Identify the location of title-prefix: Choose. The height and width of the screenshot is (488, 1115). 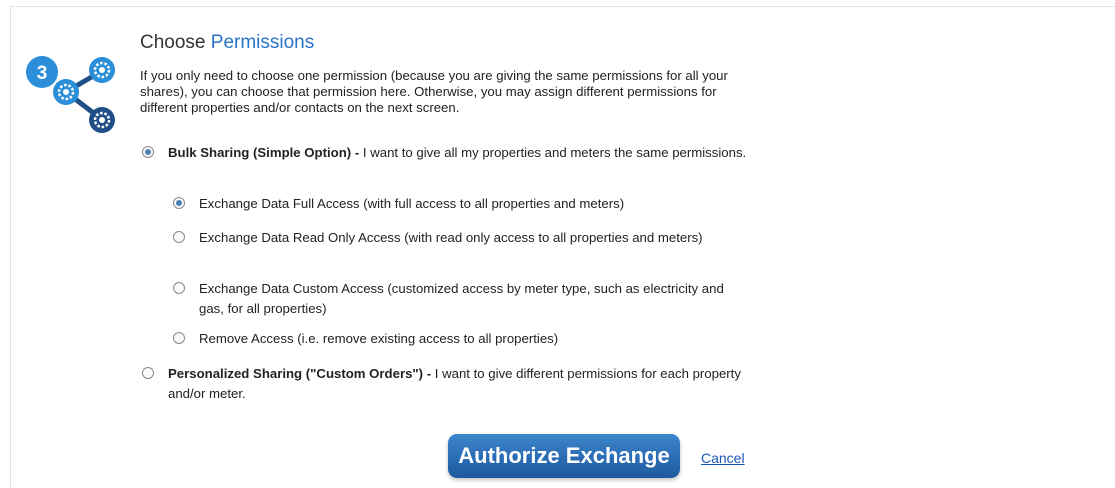
(173, 42).